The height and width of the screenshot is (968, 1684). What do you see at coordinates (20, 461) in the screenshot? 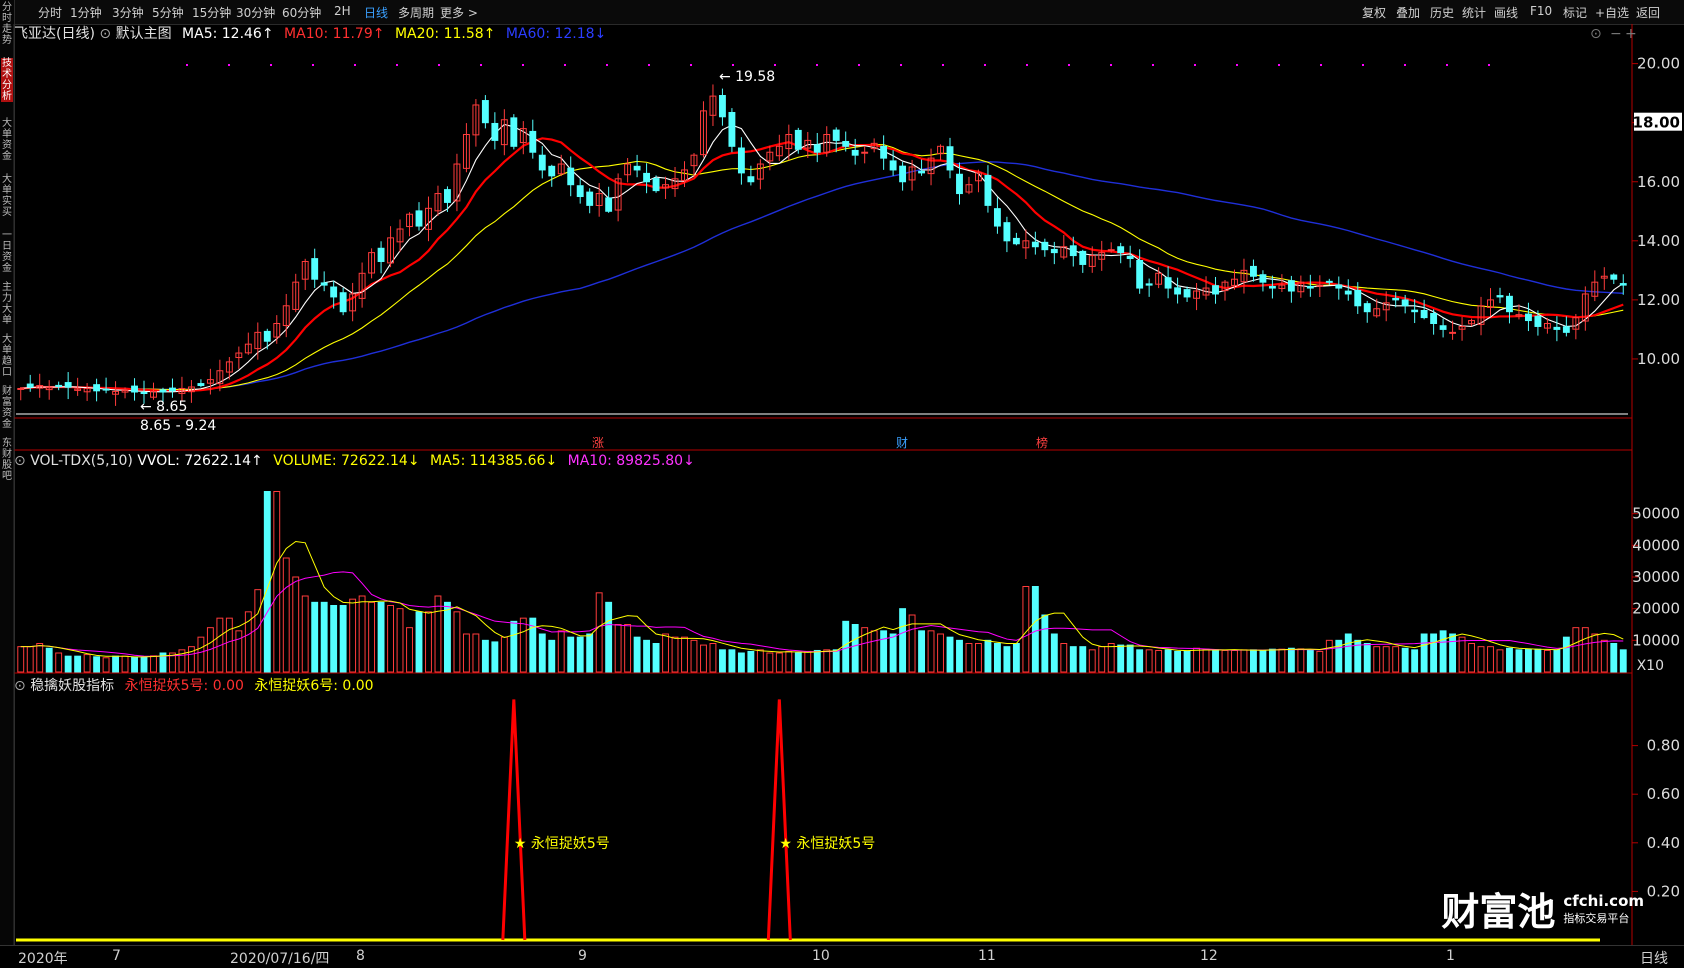
I see `vol-circle-icon: ⊙` at bounding box center [20, 461].